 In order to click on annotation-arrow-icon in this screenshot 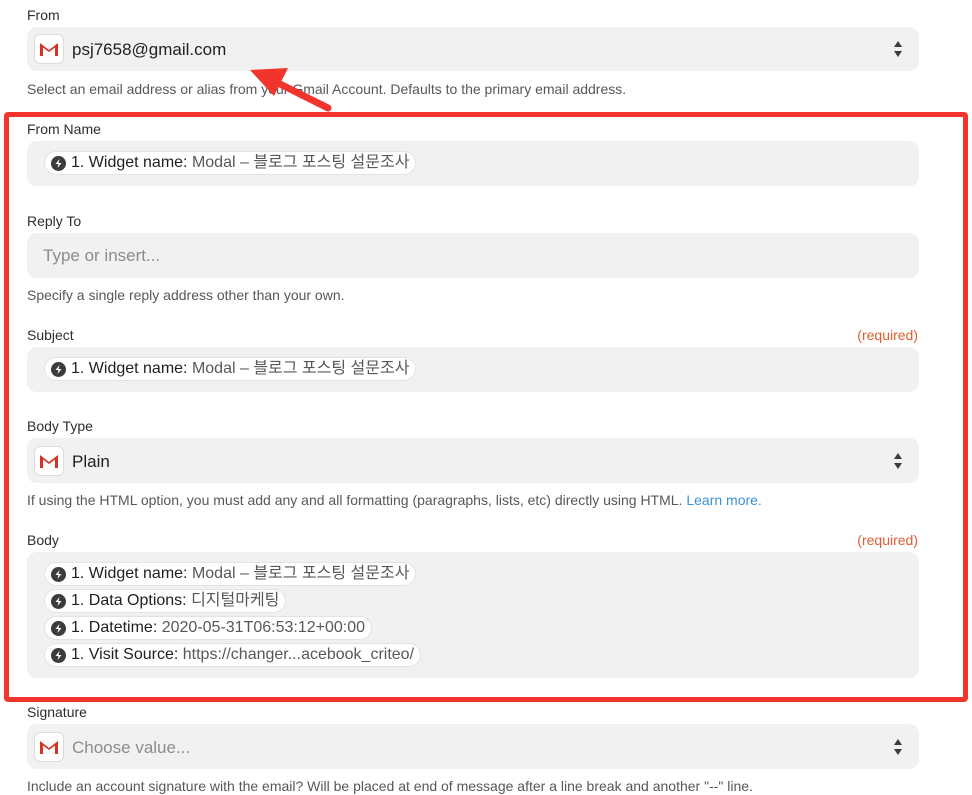, I will do `click(291, 90)`.